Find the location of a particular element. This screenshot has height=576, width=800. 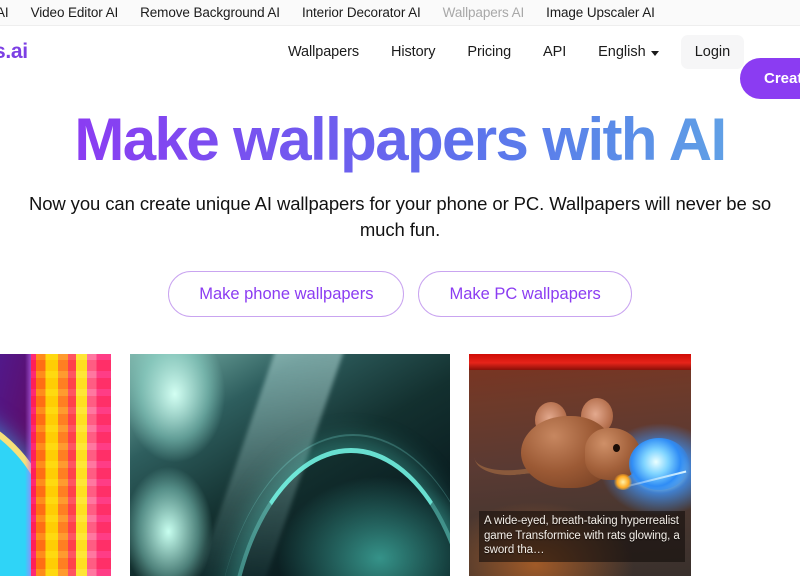

topbar-item-interior-decorator-ai: Interior Decorator AI is located at coordinates (361, 12).